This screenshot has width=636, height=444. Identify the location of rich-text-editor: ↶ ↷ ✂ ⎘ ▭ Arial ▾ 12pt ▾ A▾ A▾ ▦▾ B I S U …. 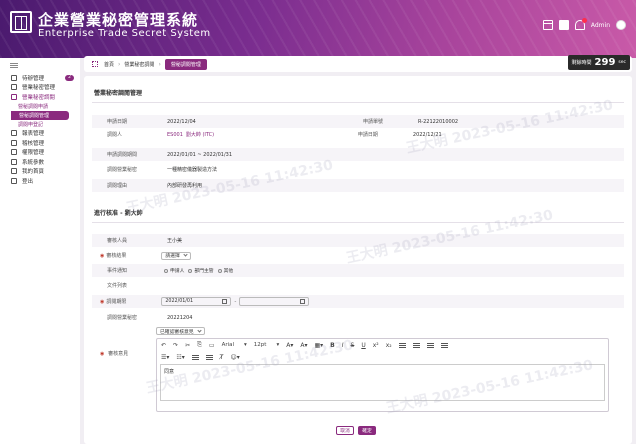
(382, 375).